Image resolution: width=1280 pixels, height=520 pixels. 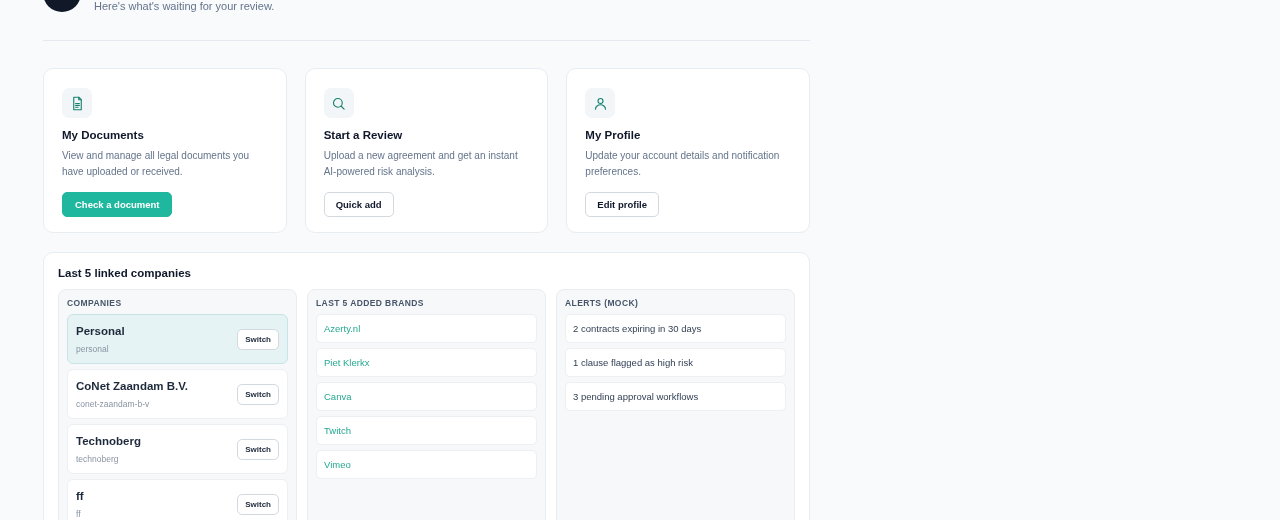 I want to click on alert-item: 3 pending approval workflows, so click(x=675, y=396).